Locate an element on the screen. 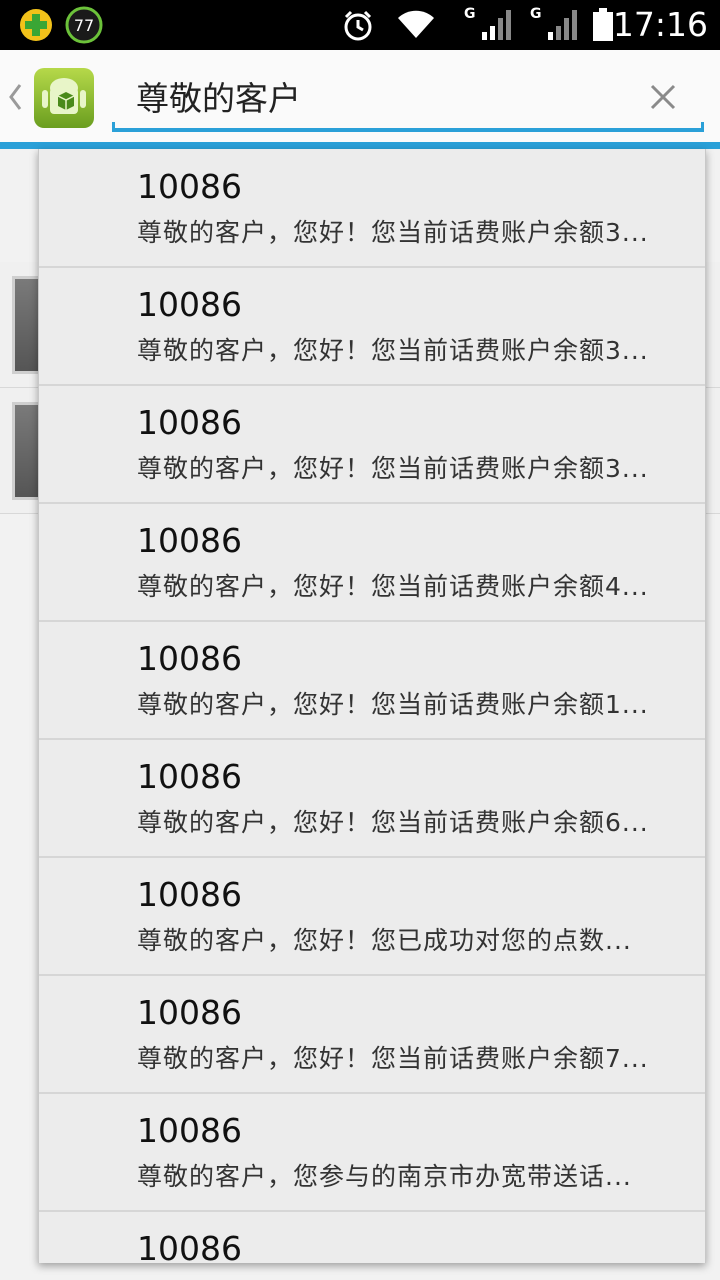 Image resolution: width=720 pixels, height=1280 pixels. search-input is located at coordinates (385, 96).